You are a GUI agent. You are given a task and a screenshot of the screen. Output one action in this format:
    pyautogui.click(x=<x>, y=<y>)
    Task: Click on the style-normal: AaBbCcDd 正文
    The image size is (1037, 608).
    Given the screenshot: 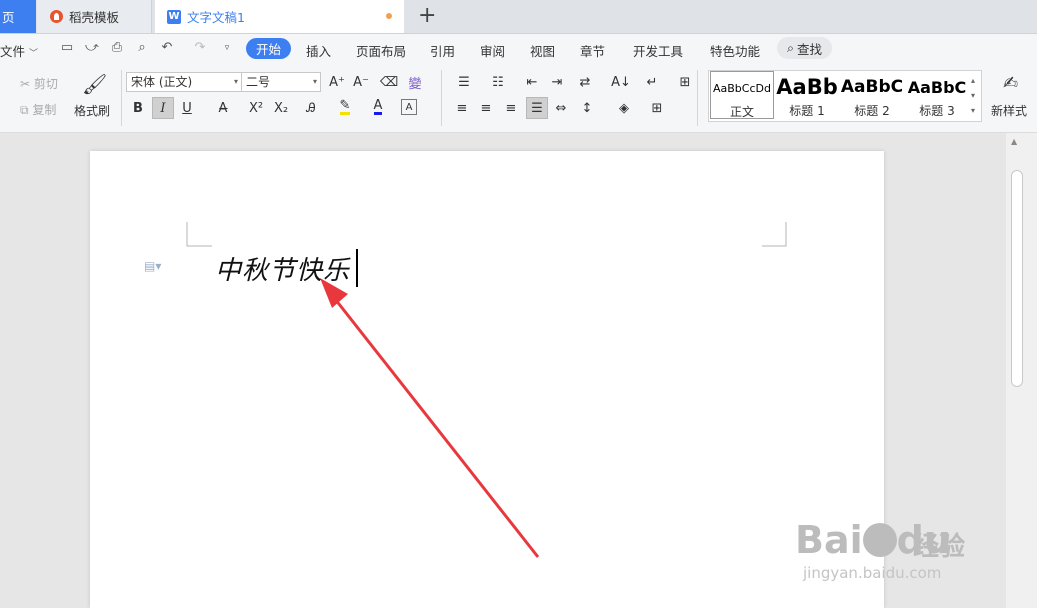 What is the action you would take?
    pyautogui.click(x=742, y=95)
    